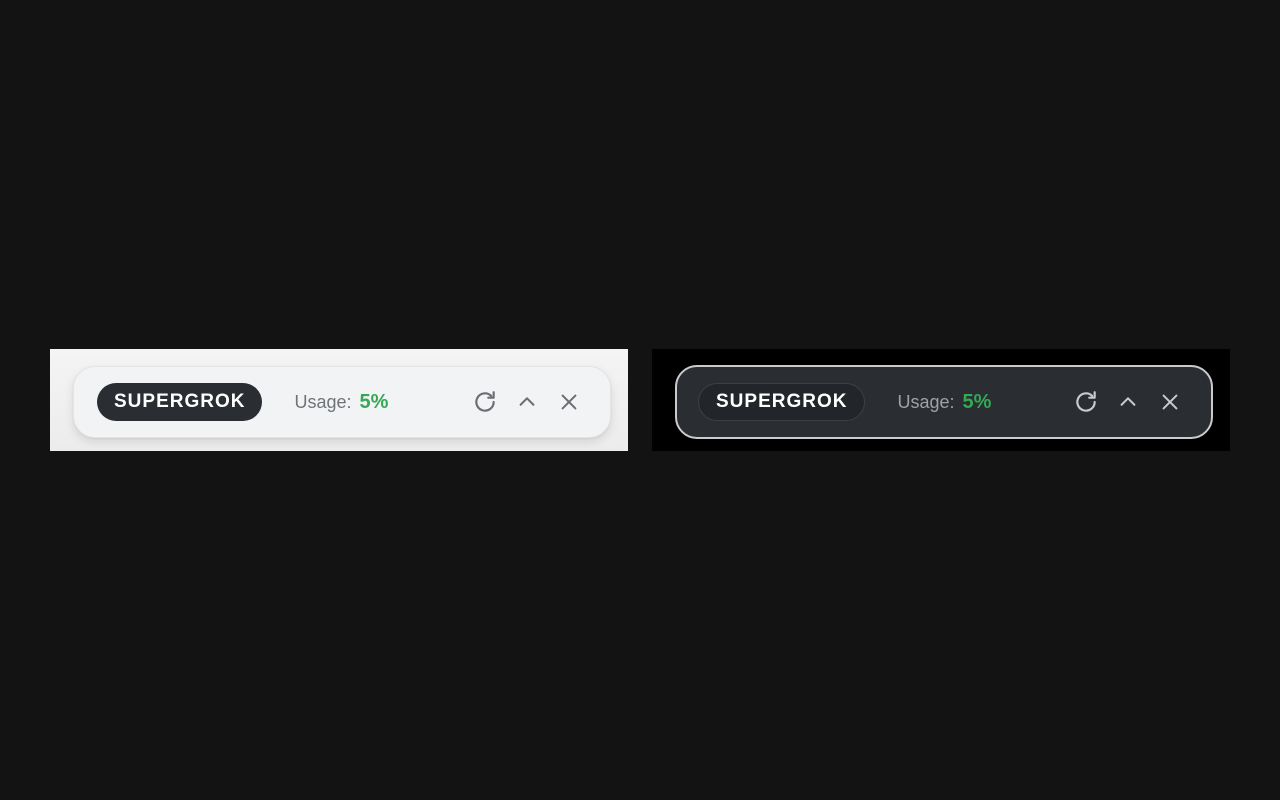  I want to click on usage-widget-light: SUPERGROK Usage: 5%, so click(342, 402).